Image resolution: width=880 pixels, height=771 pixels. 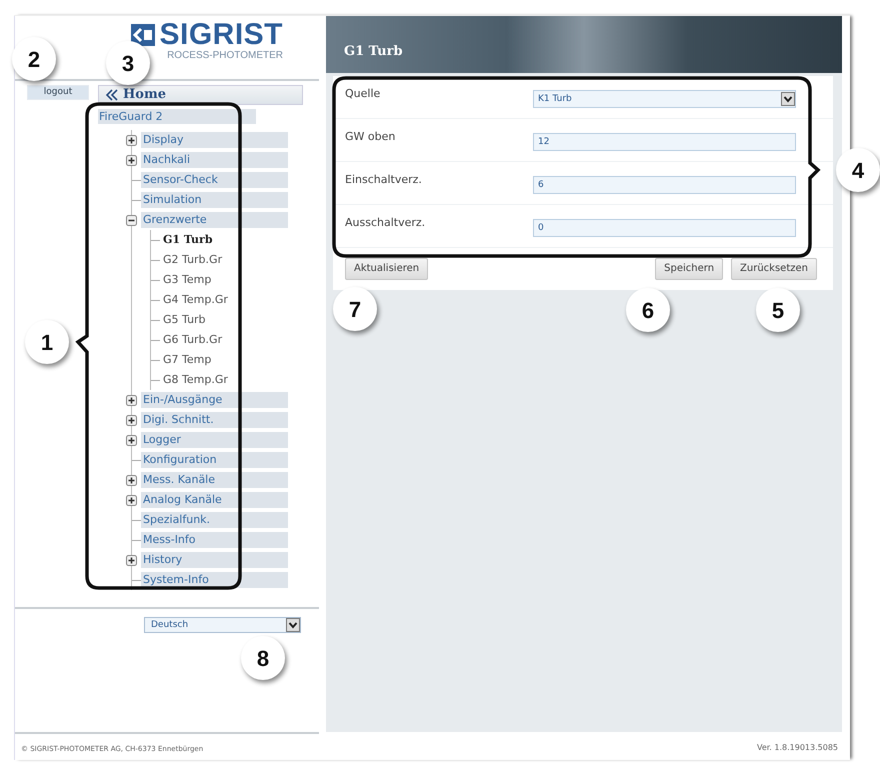 What do you see at coordinates (128, 63) in the screenshot?
I see `callout-number: 3` at bounding box center [128, 63].